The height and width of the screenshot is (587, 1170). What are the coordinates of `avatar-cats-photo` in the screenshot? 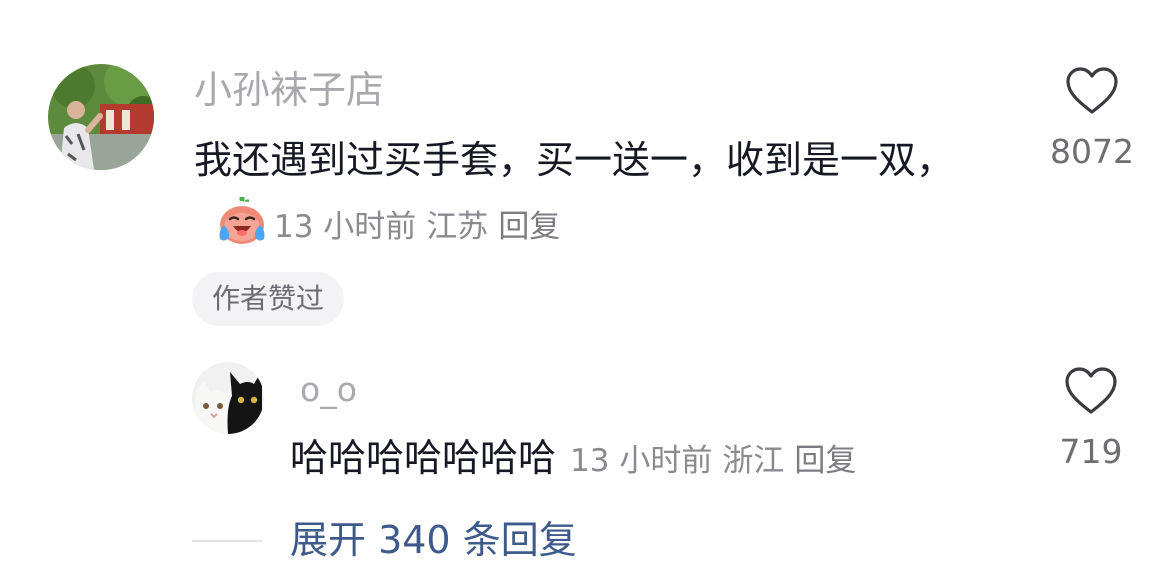 It's located at (228, 398).